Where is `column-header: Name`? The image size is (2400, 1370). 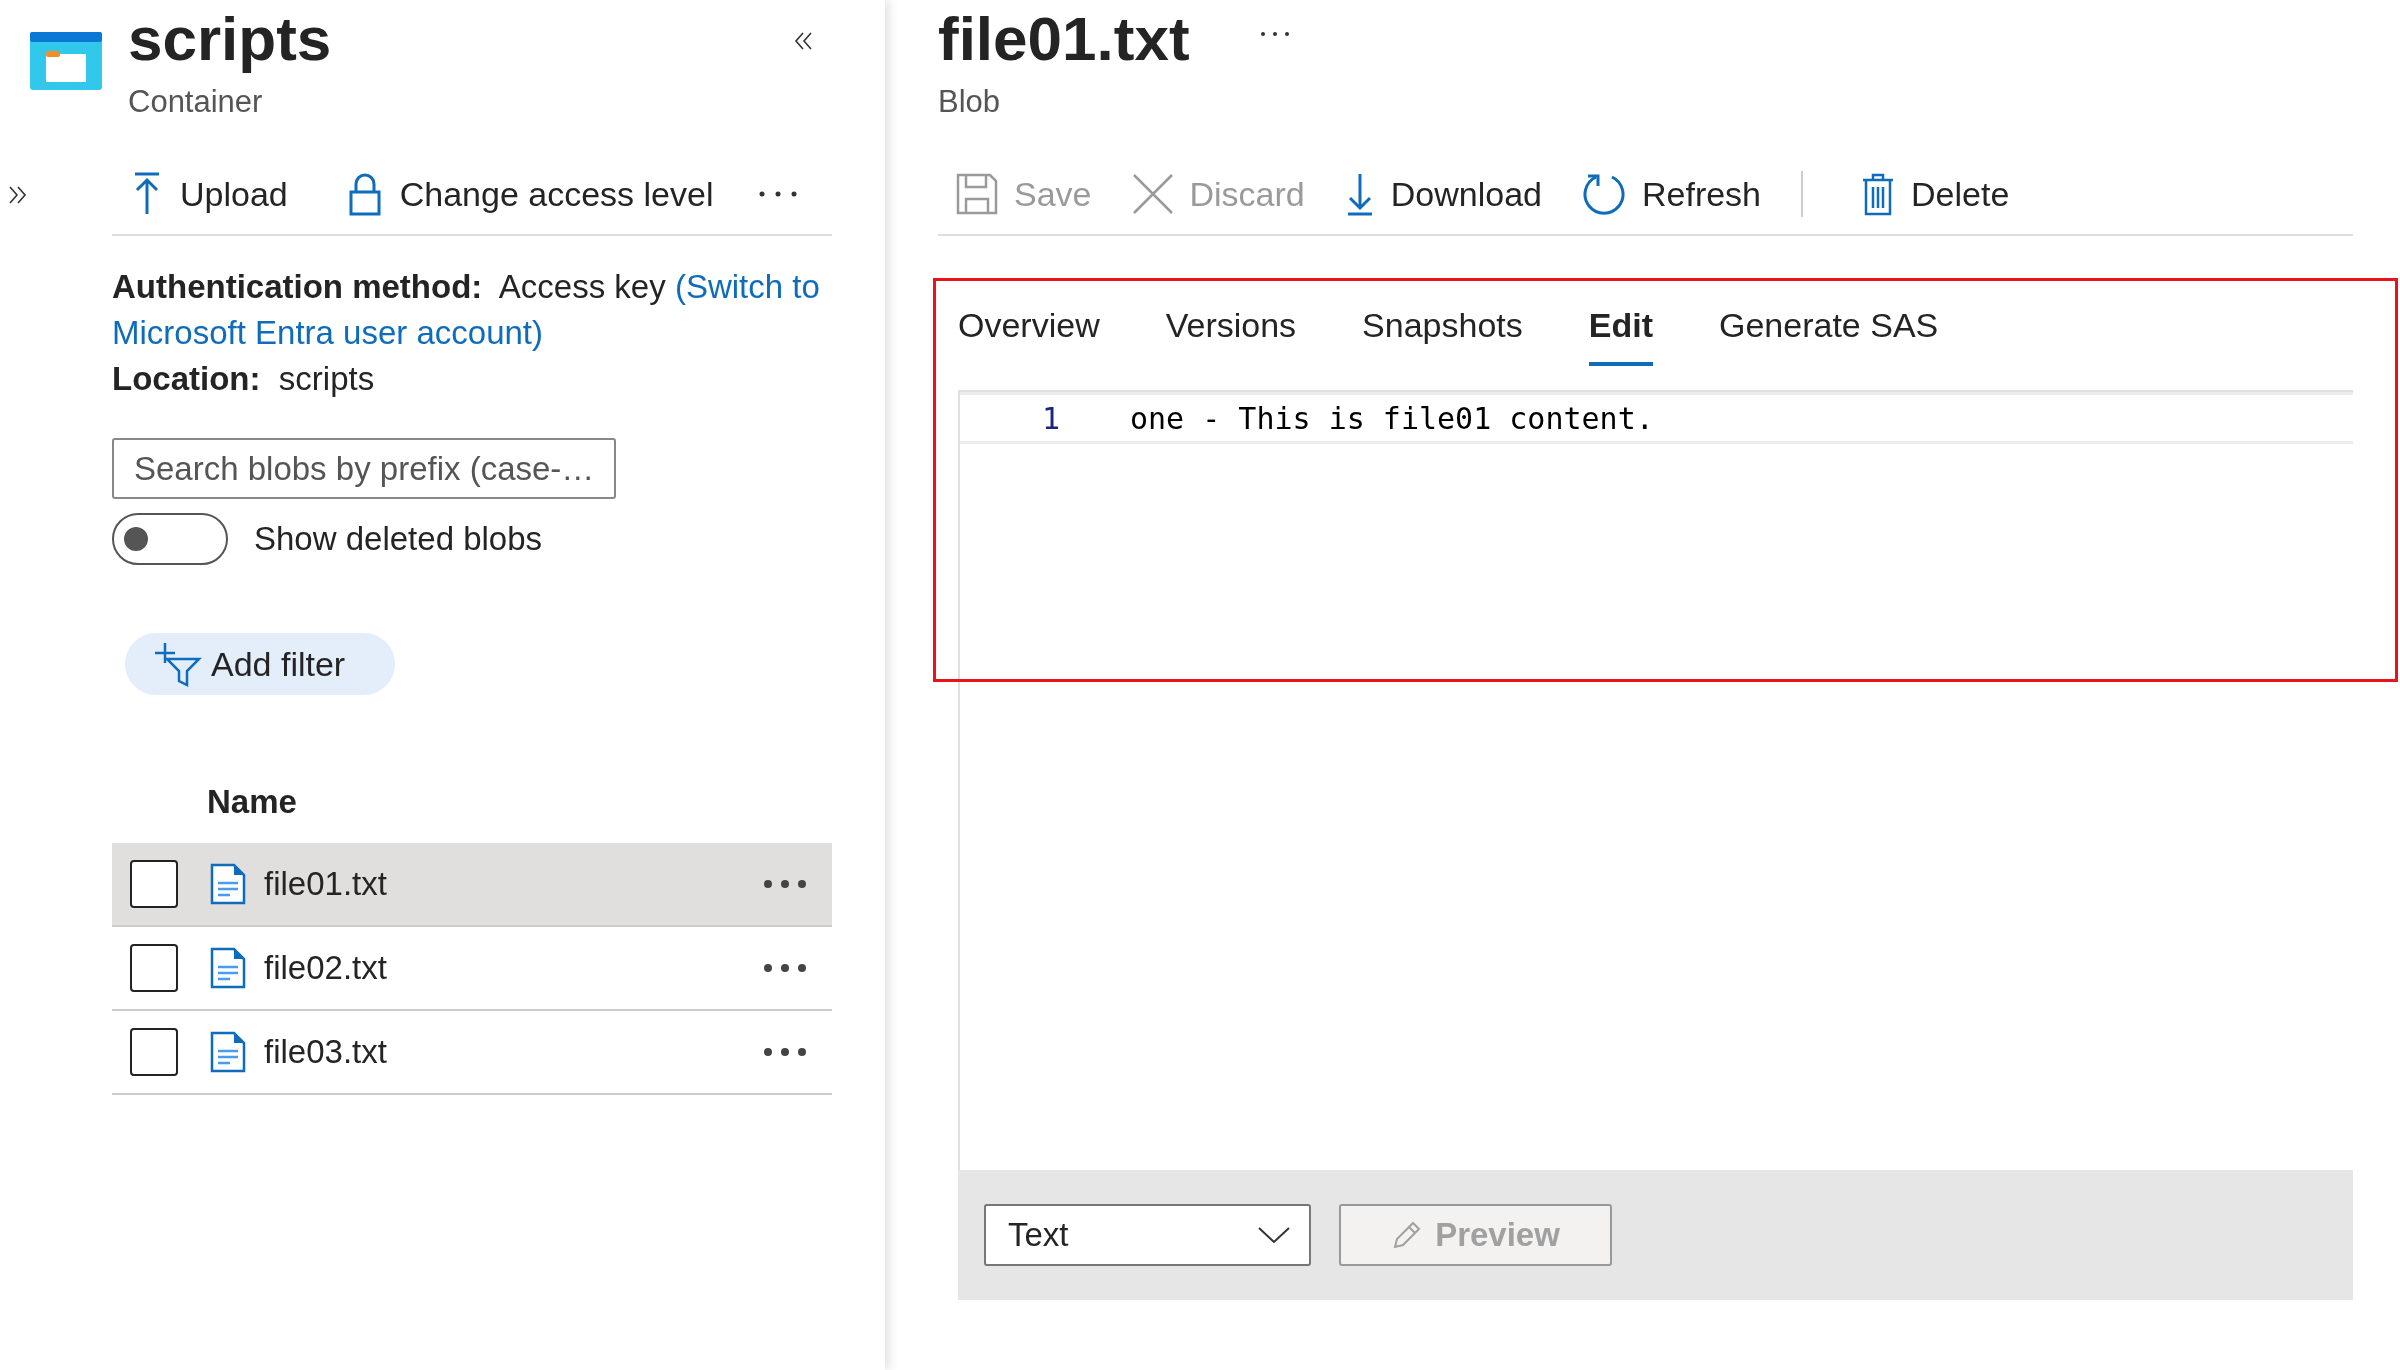
column-header: Name is located at coordinates (252, 801).